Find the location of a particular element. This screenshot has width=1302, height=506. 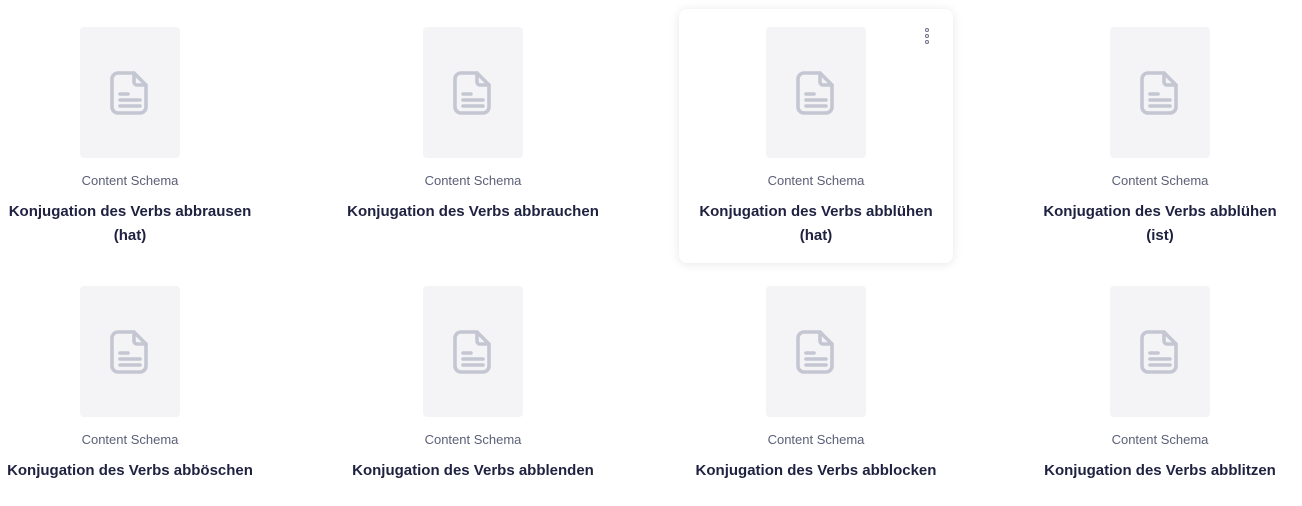

card-menu-button is located at coordinates (927, 36).